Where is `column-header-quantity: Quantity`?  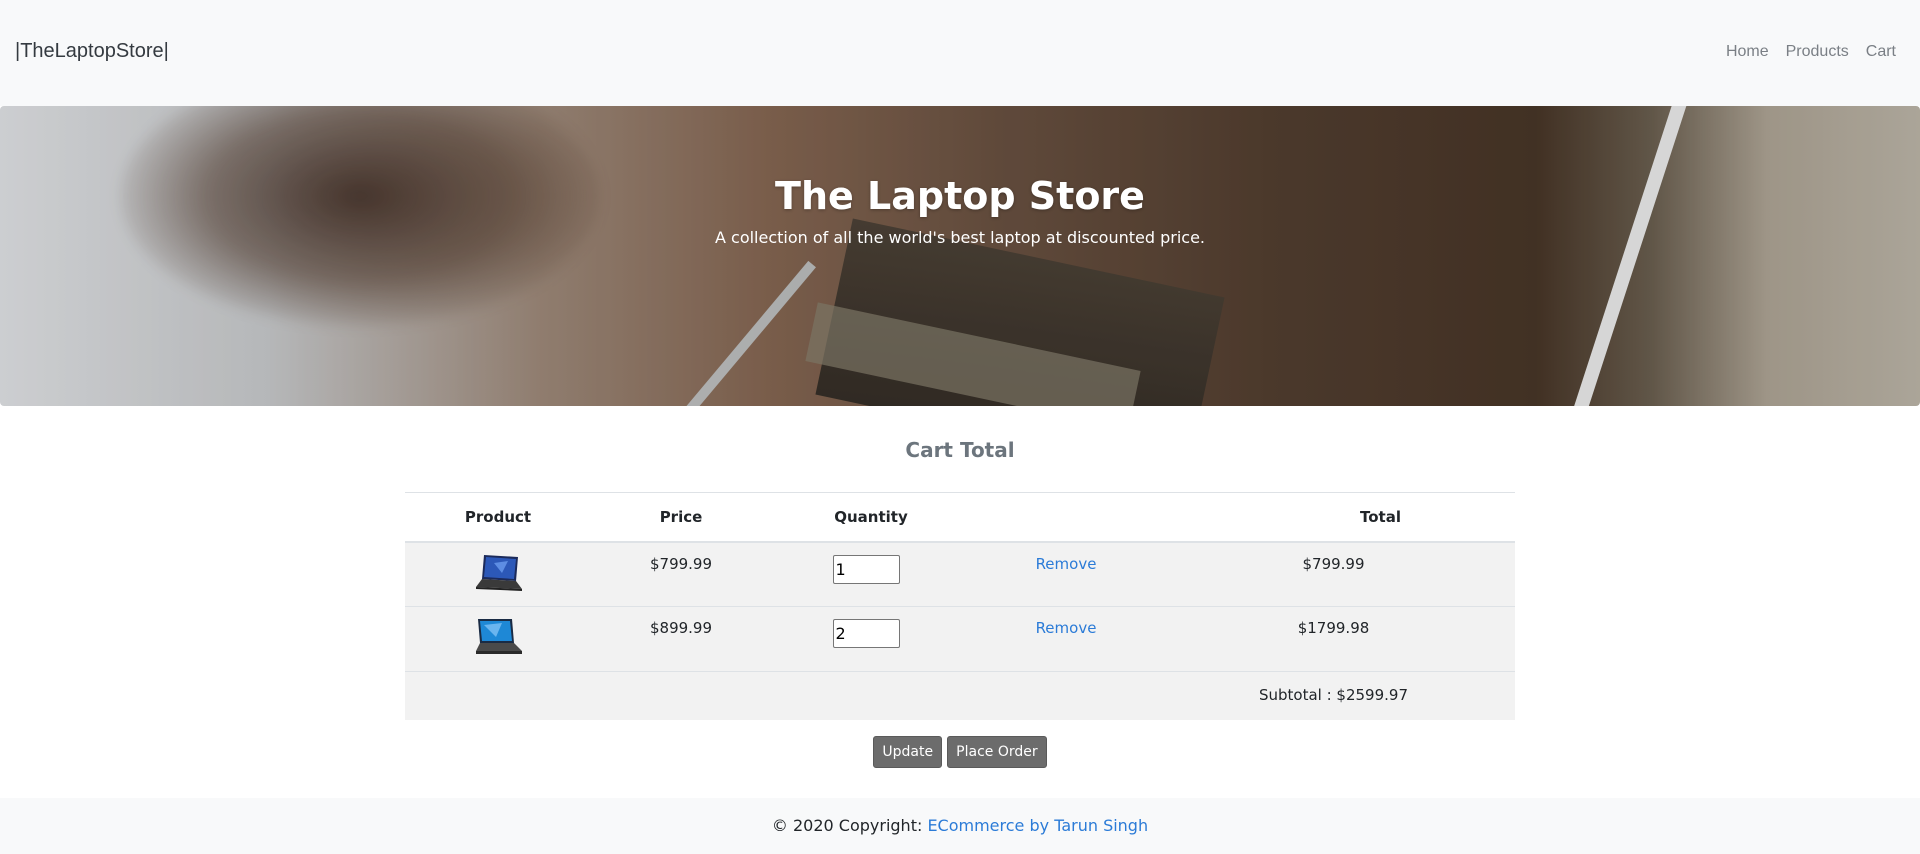
column-header-quantity: Quantity is located at coordinates (871, 517).